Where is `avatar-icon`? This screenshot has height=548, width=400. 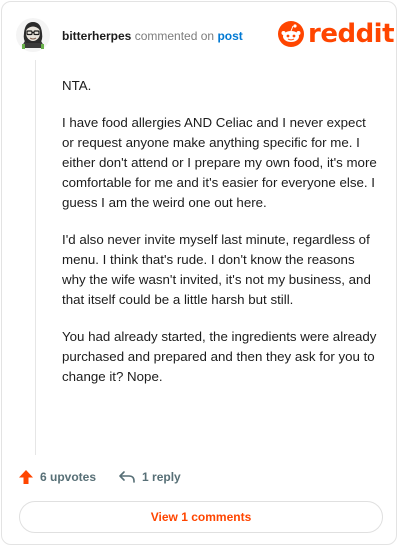
avatar-icon is located at coordinates (33, 35).